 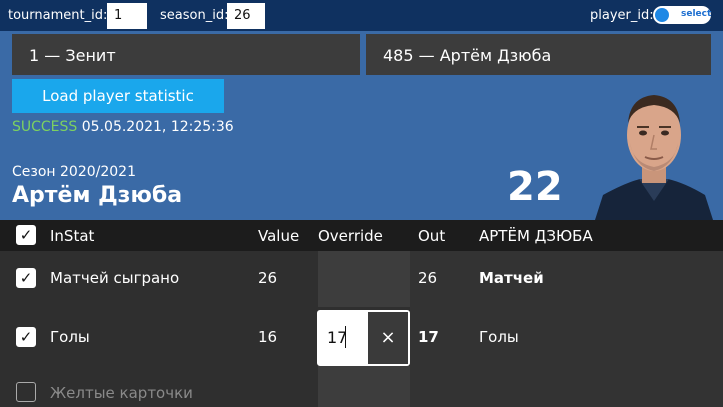 What do you see at coordinates (246, 16) in the screenshot?
I see `season-id-input: 26` at bounding box center [246, 16].